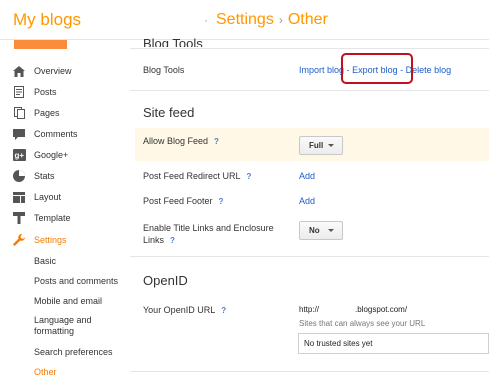 This screenshot has height=386, width=489. I want to click on sidebar-item-layout: Layout, so click(36, 197).